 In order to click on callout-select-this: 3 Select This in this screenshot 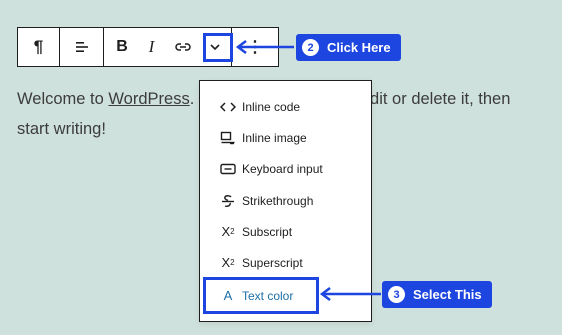, I will do `click(437, 294)`.